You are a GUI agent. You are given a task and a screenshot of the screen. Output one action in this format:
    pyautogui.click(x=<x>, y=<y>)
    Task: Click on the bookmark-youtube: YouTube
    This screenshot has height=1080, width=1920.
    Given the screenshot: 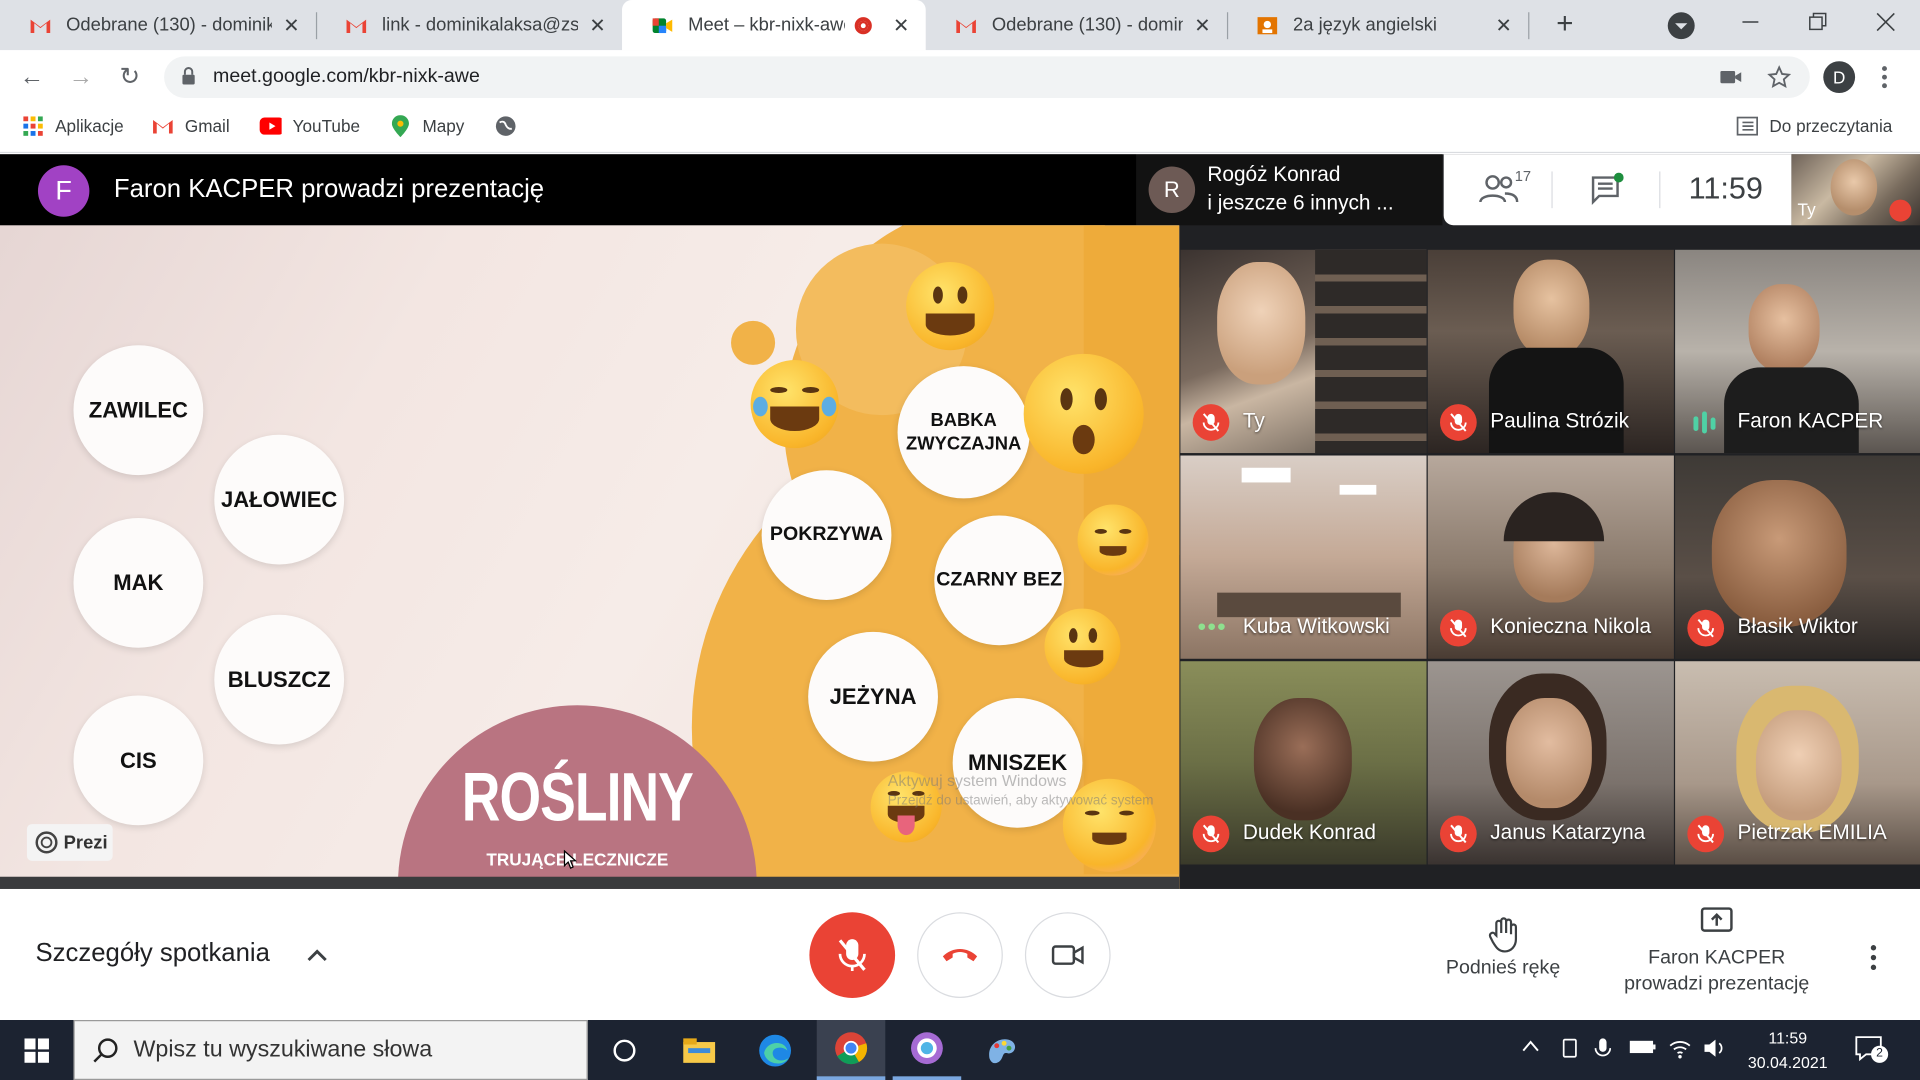 What is the action you would take?
    pyautogui.click(x=309, y=126)
    